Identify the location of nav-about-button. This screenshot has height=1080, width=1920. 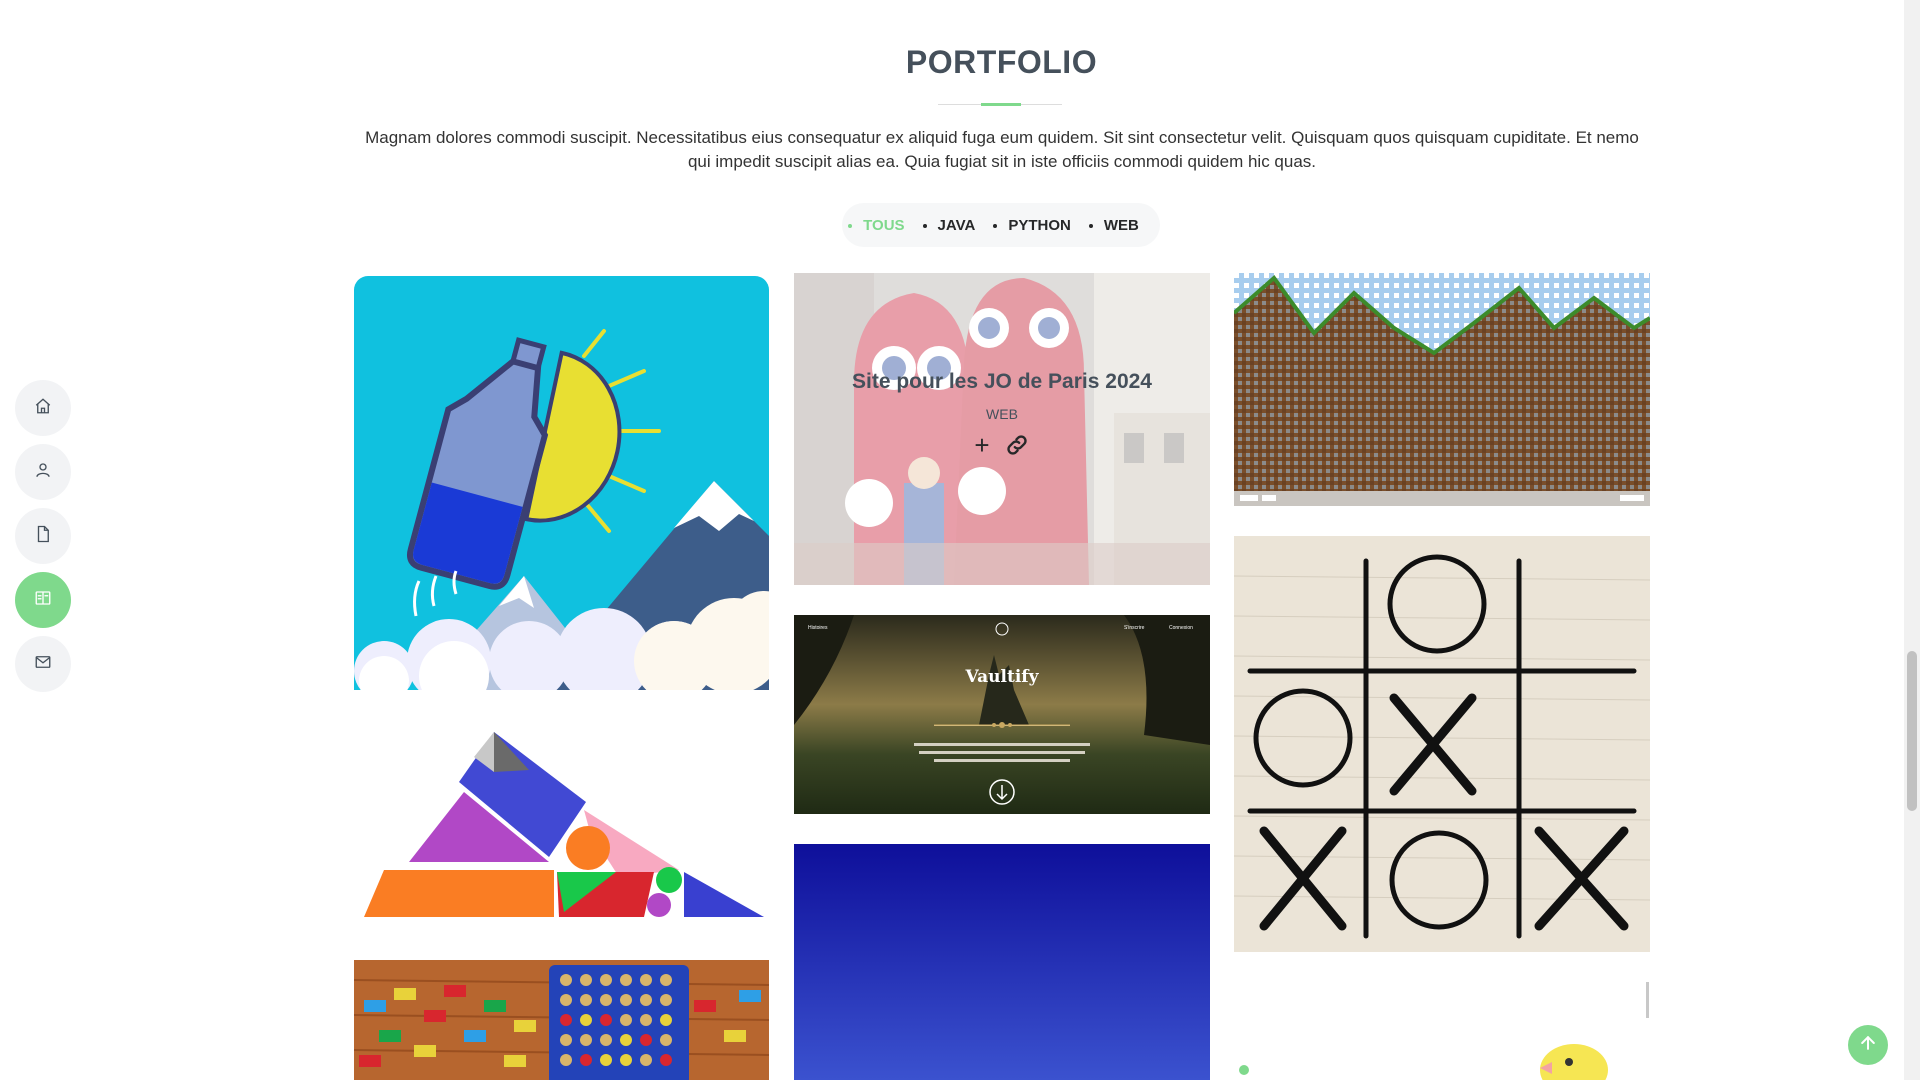
(43, 472).